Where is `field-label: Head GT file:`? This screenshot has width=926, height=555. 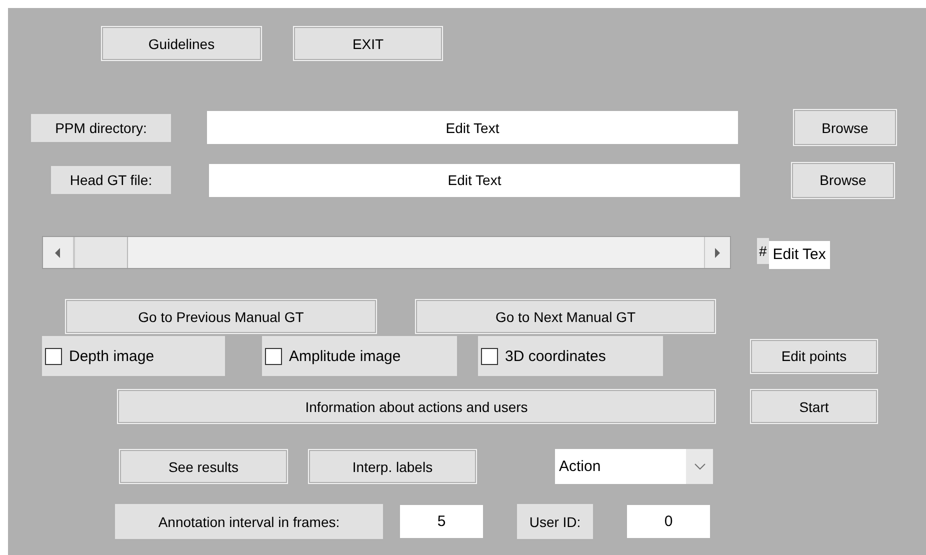
field-label: Head GT file: is located at coordinates (111, 180).